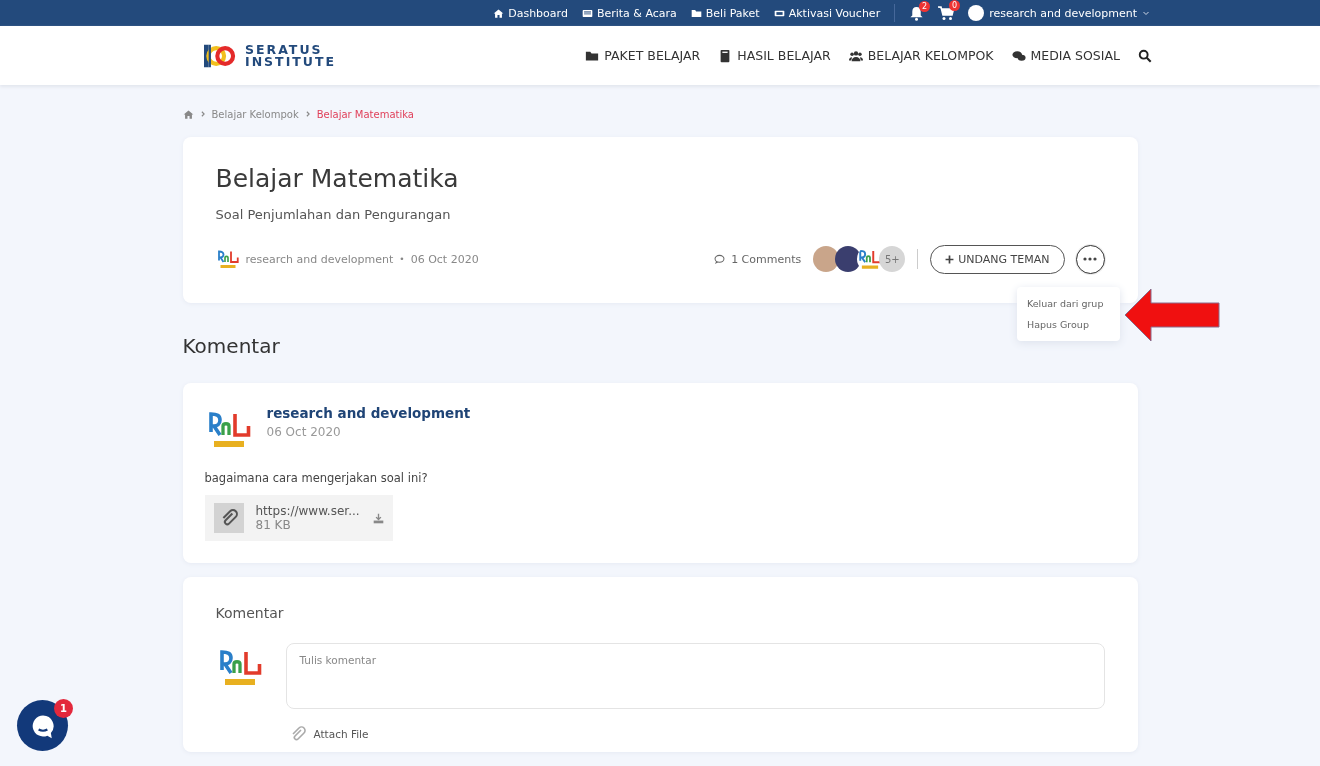 The width and height of the screenshot is (1320, 766). I want to click on author-name: research and development, so click(319, 259).